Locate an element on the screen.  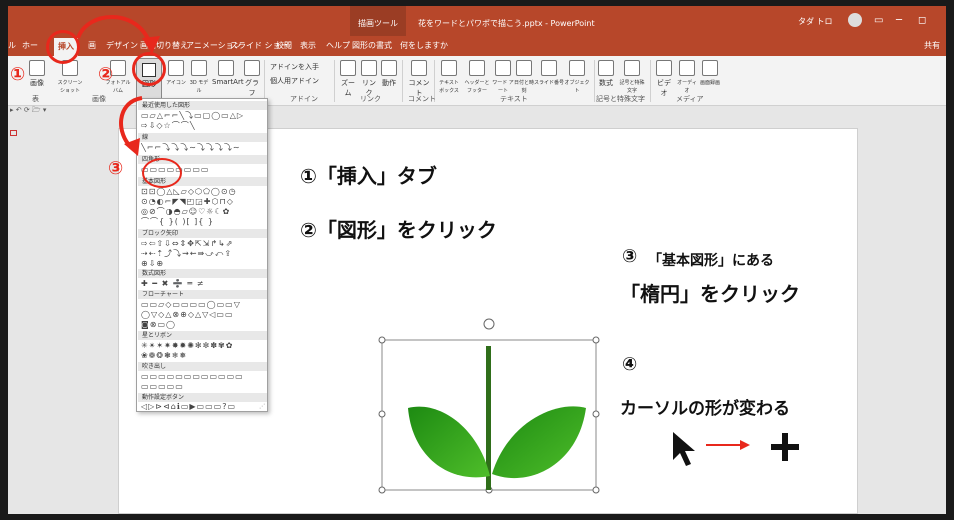
crosshair-cursor-icon is located at coordinates (785, 447).